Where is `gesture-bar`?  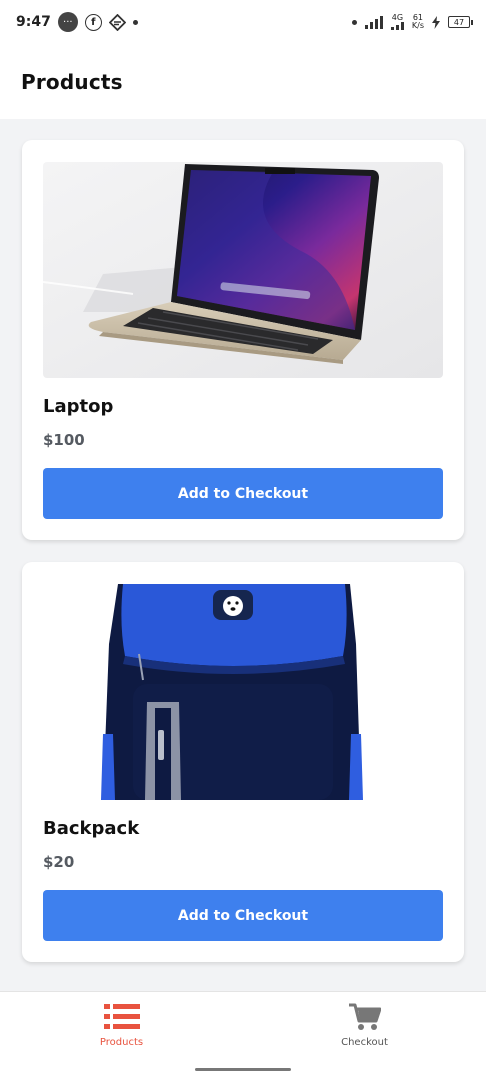 gesture-bar is located at coordinates (243, 1069).